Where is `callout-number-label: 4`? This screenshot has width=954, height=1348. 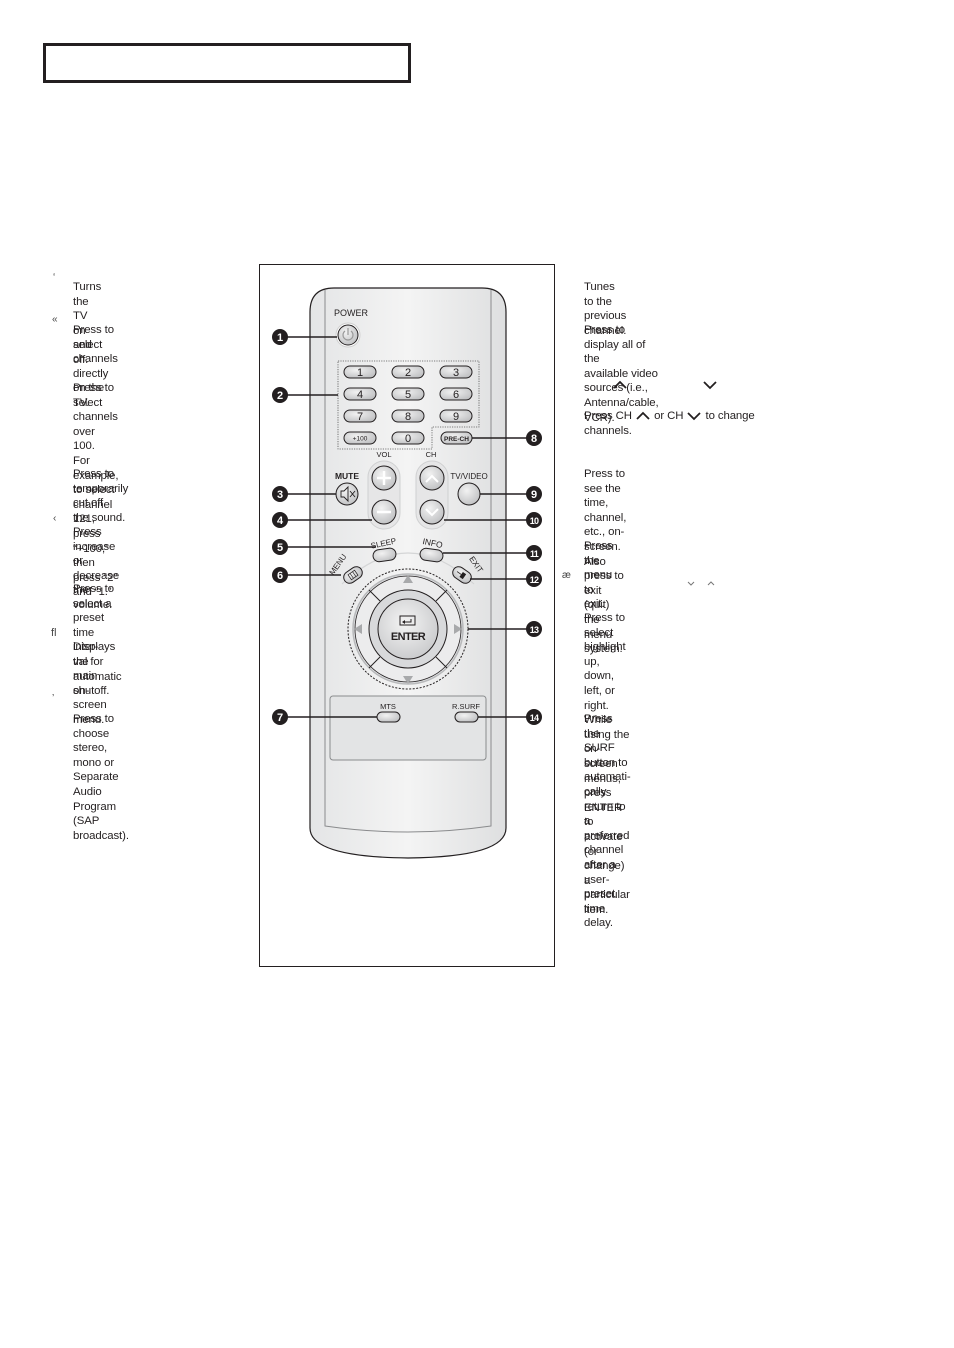
callout-number-label: 4 is located at coordinates (280, 521).